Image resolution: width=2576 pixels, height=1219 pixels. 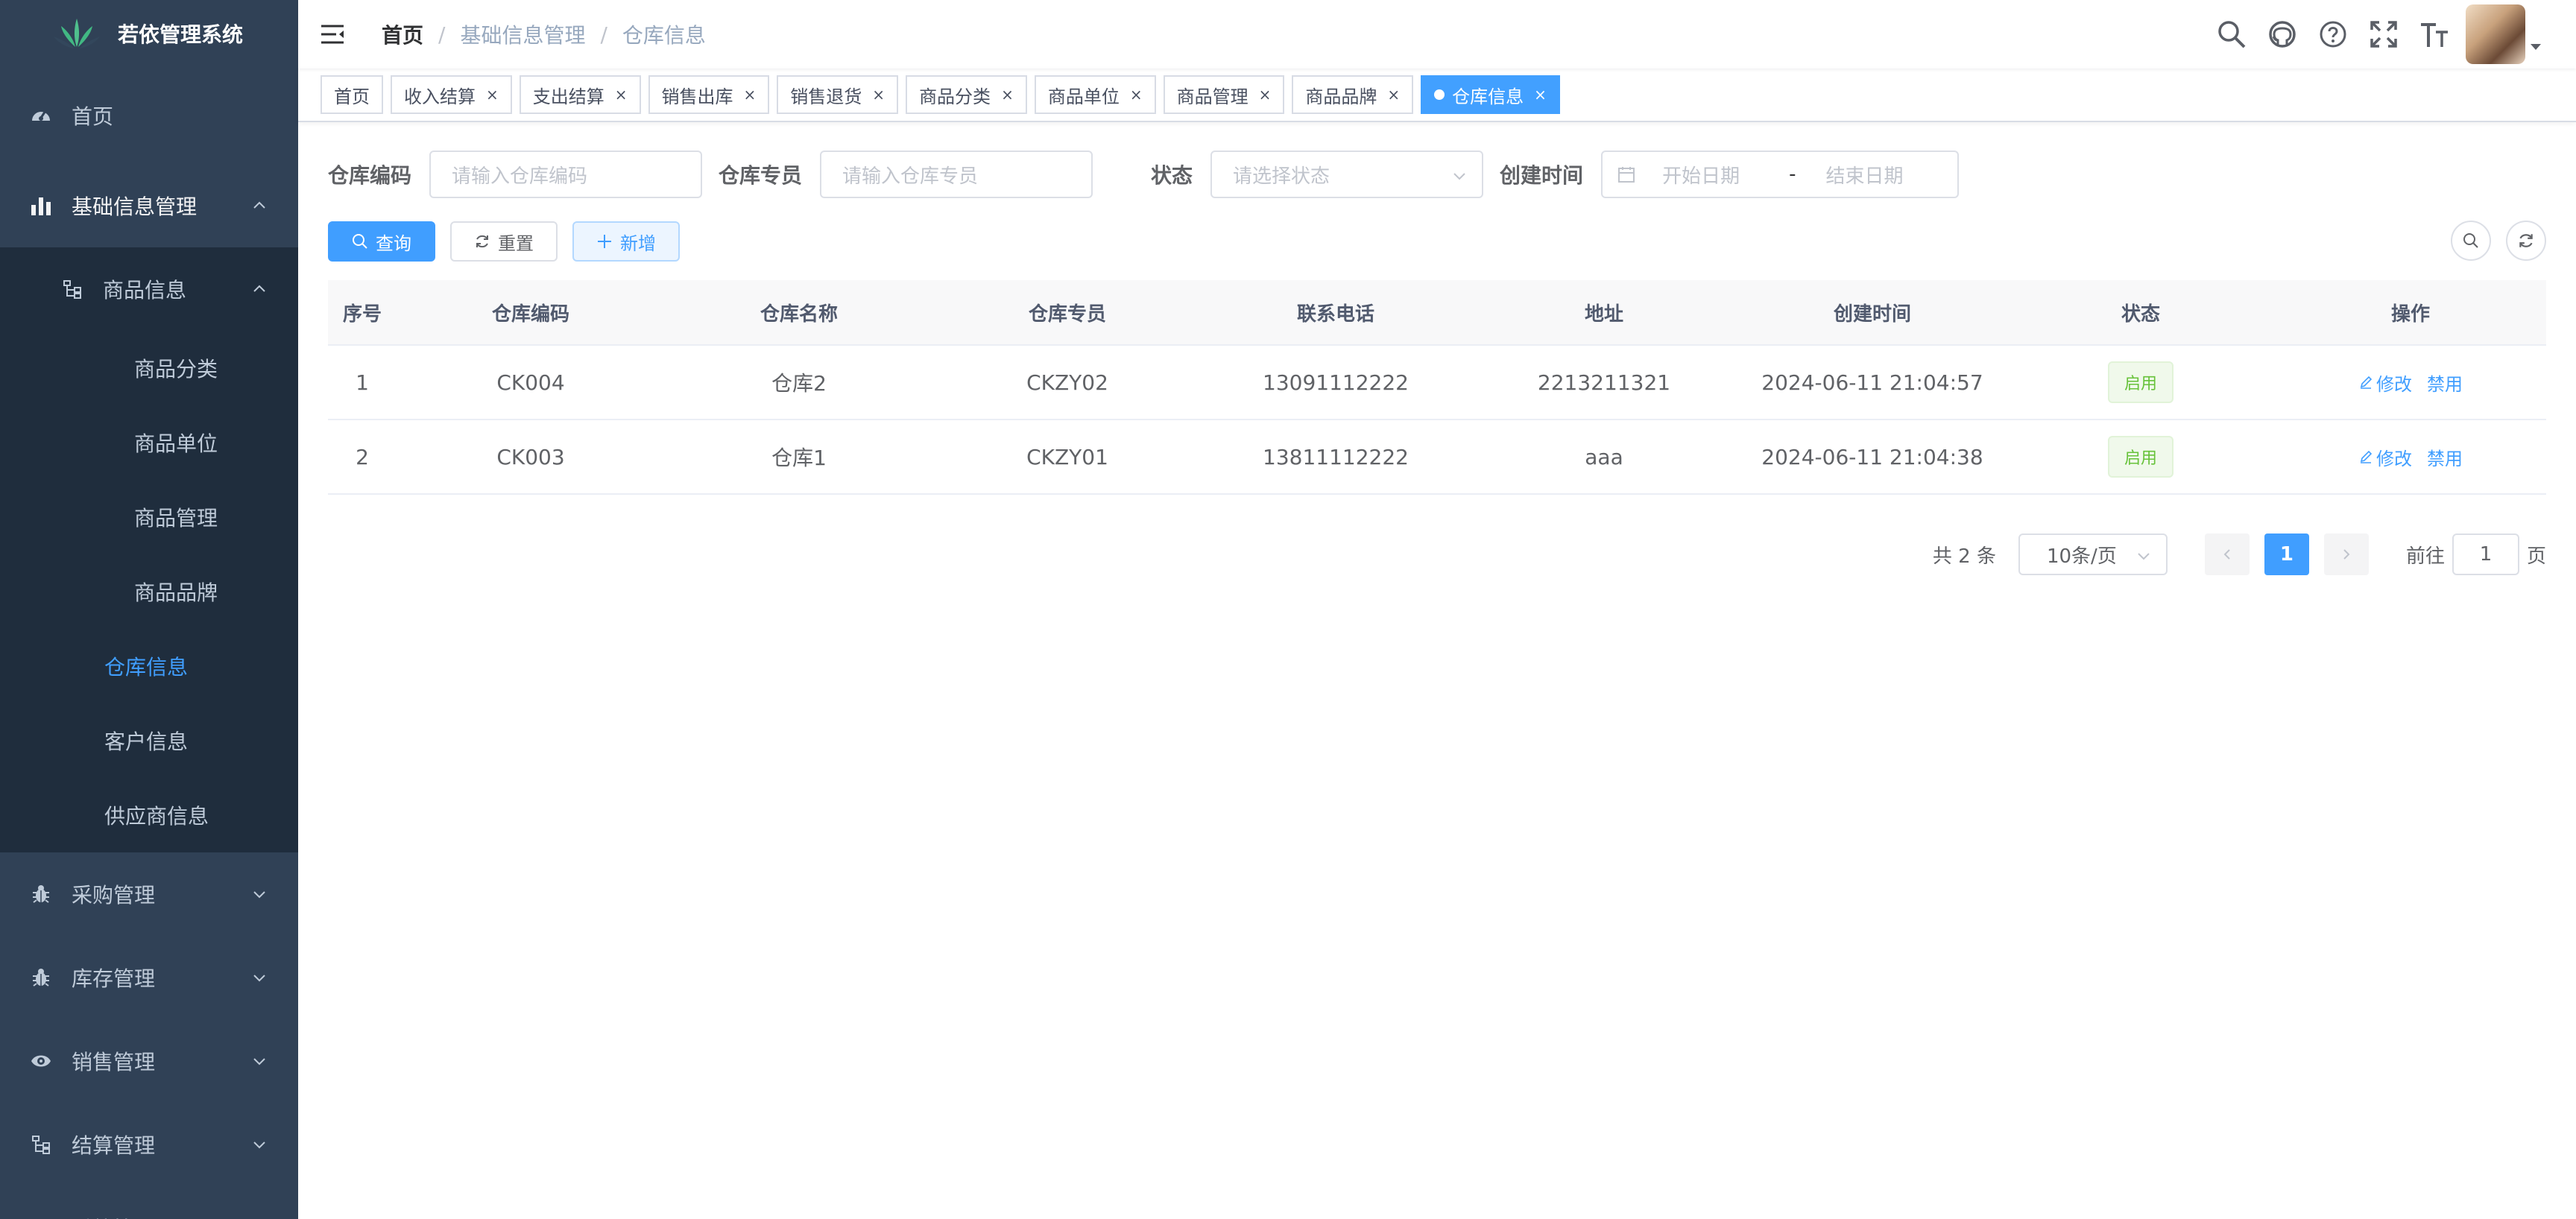 What do you see at coordinates (114, 1216) in the screenshot?
I see `sidebar-label: 系统管理` at bounding box center [114, 1216].